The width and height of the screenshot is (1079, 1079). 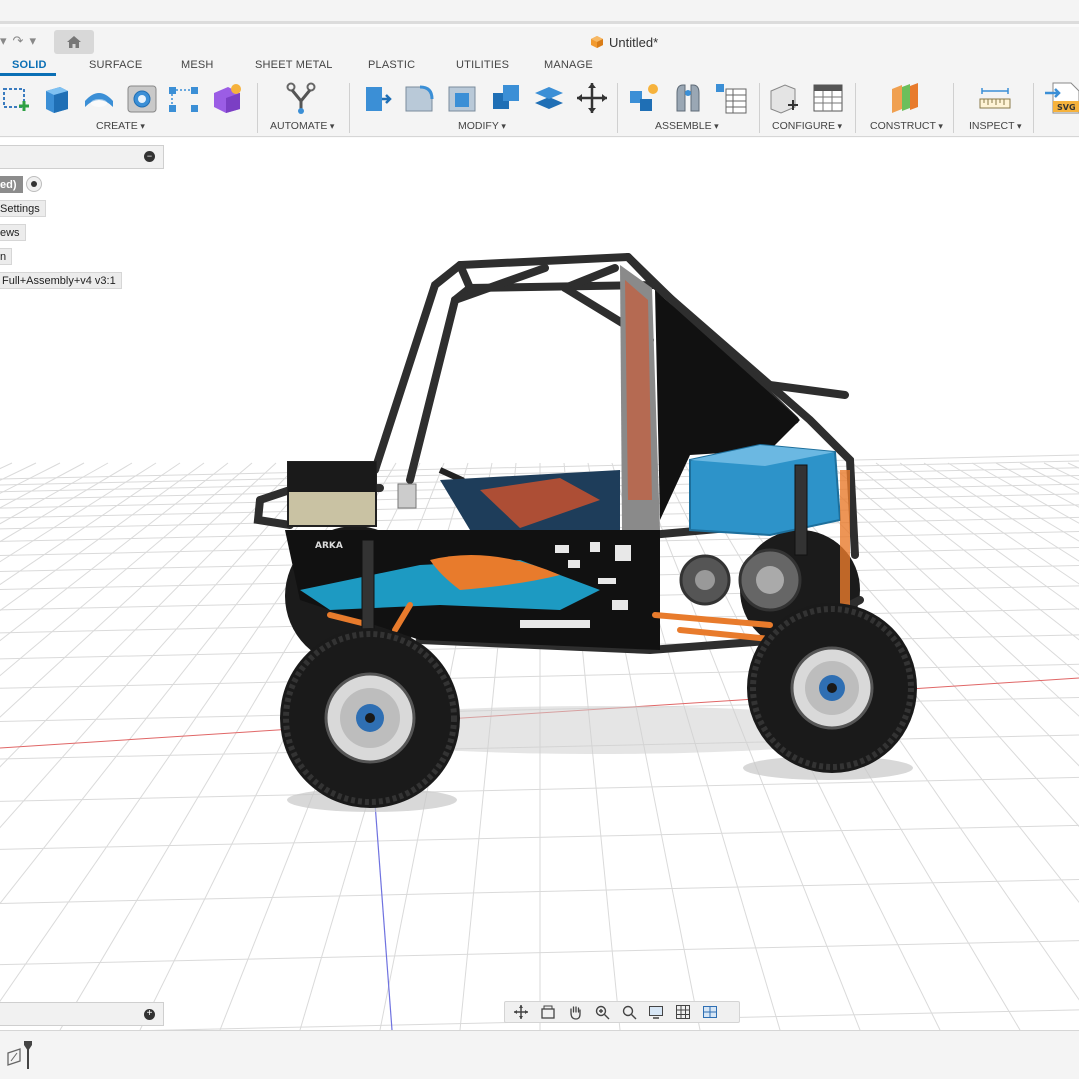 I want to click on comments-panel: +, so click(x=82, y=1014).